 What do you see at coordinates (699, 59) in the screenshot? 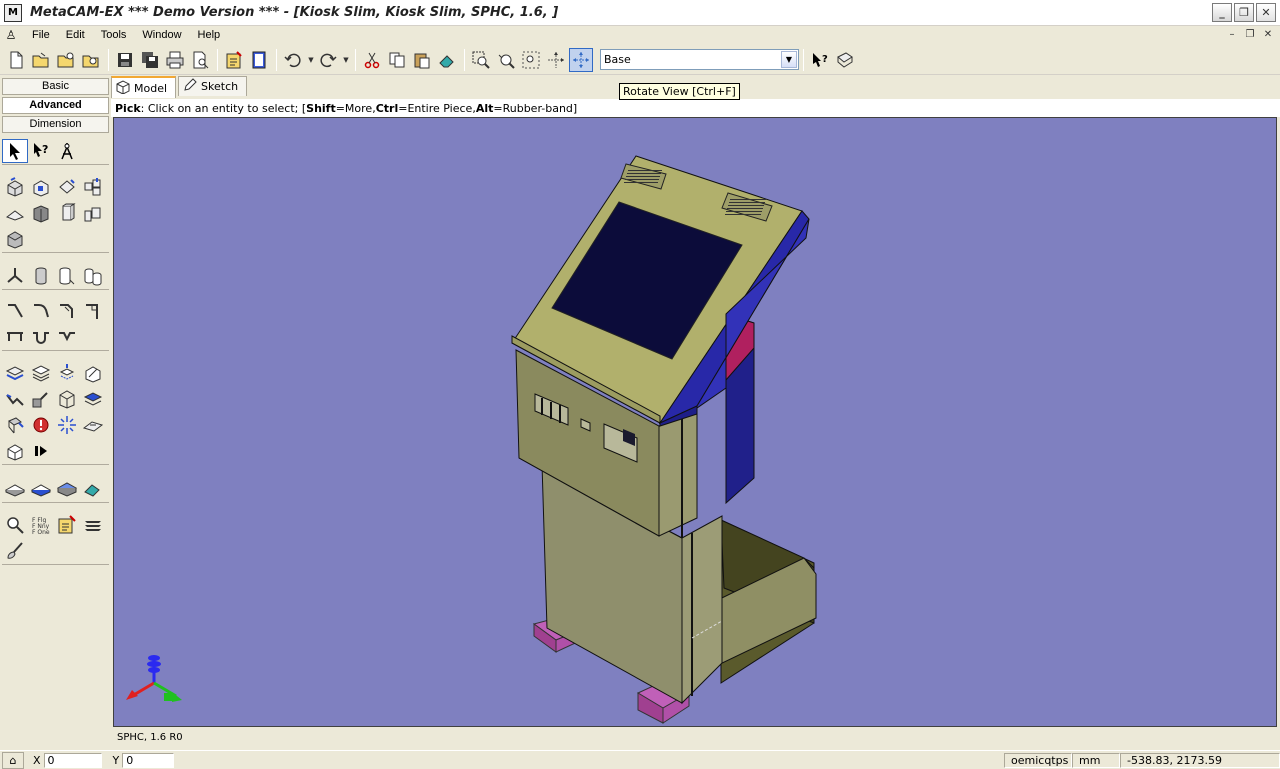
I see `view-select: Base ▼` at bounding box center [699, 59].